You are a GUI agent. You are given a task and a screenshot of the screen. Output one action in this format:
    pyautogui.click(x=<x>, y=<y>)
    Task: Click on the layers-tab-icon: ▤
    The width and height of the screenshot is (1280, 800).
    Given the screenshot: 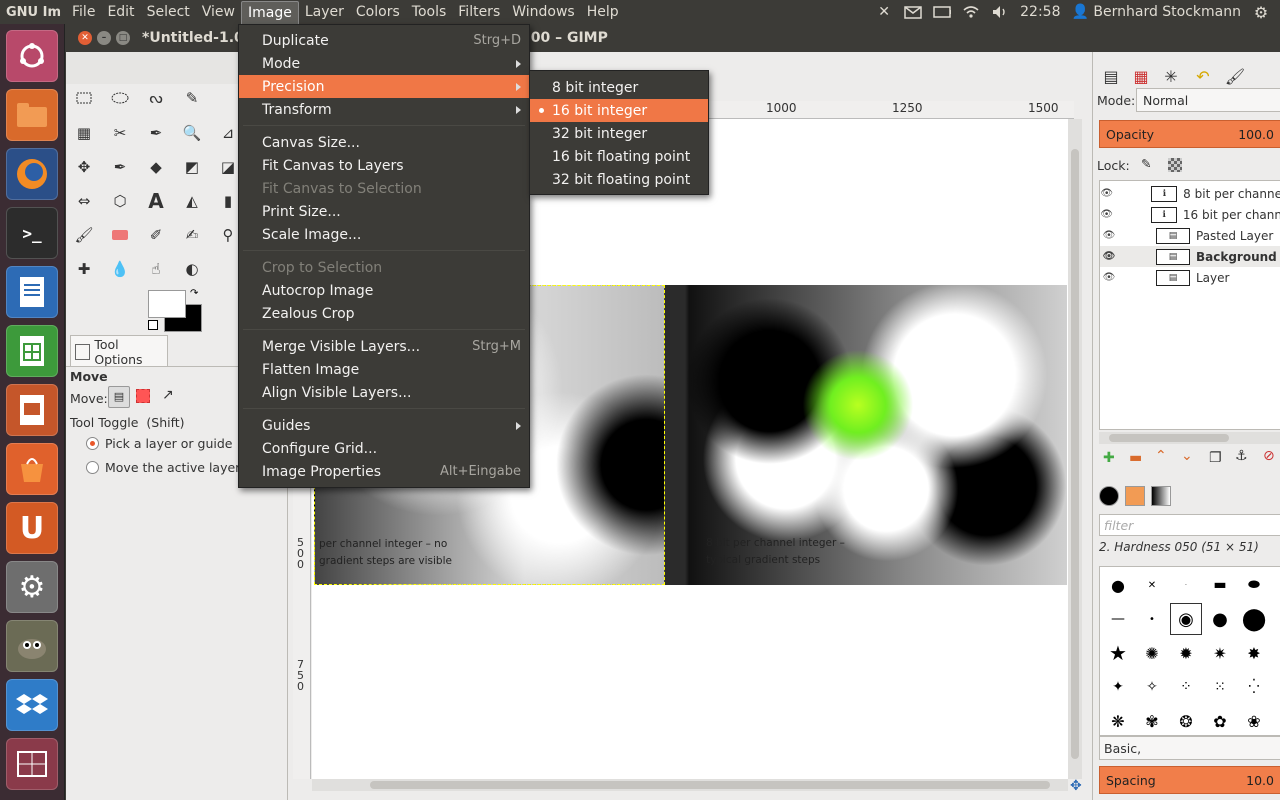 What is the action you would take?
    pyautogui.click(x=1111, y=76)
    